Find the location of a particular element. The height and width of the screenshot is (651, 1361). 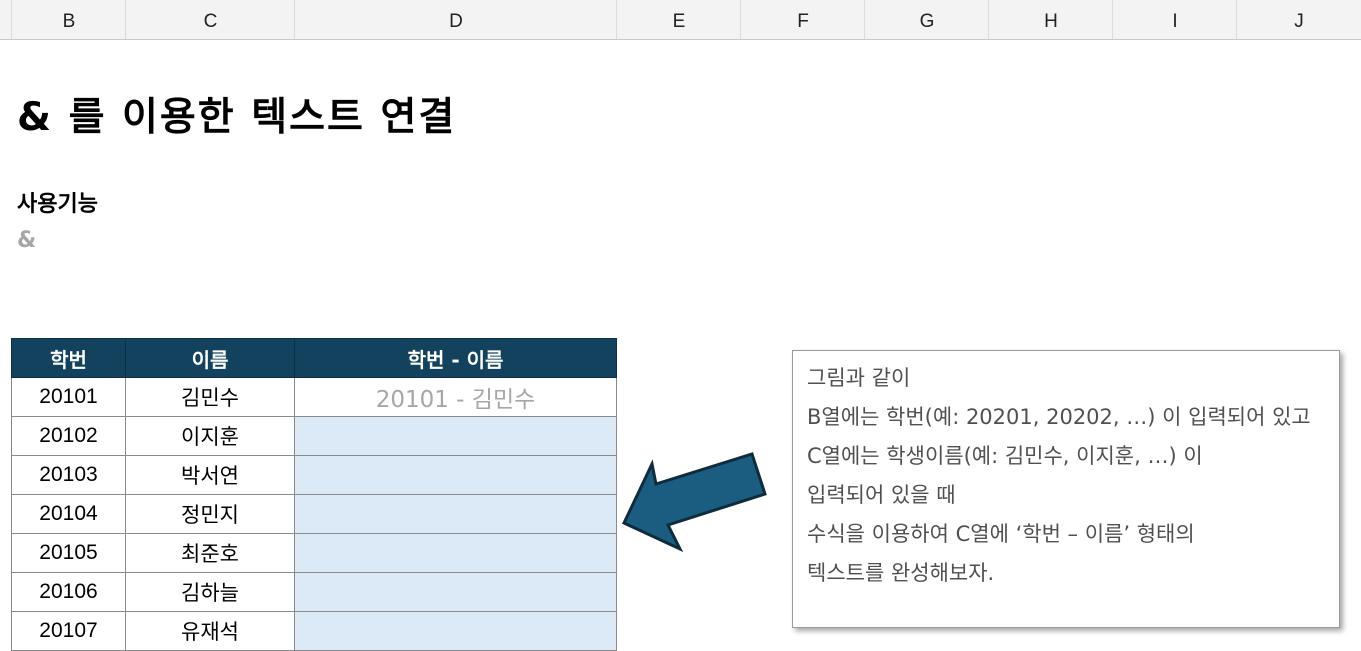

note-line: B열에는 학번(예: 20201, 20202, …) 이 입력되어 있고 is located at coordinates (1059, 417).